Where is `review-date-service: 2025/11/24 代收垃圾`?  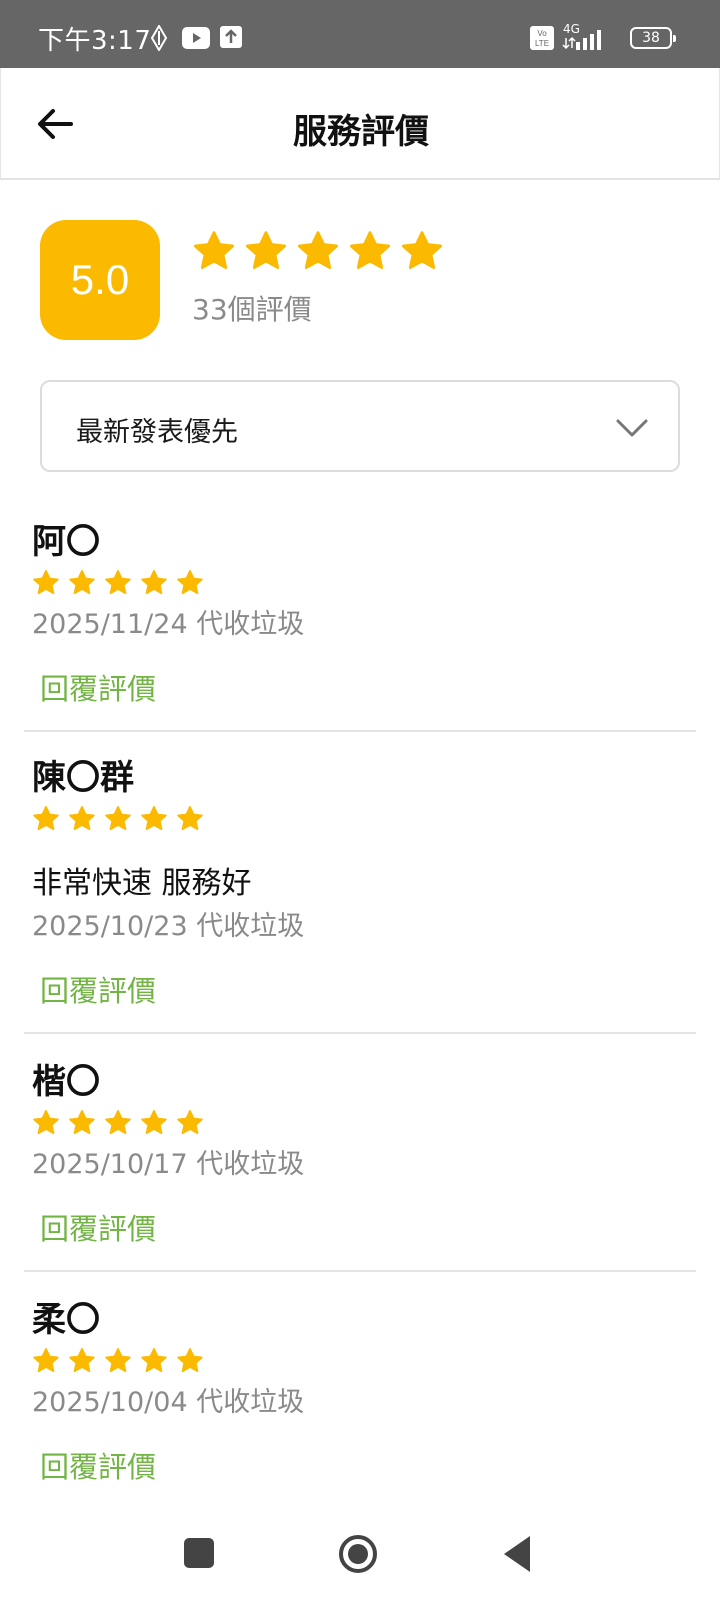
review-date-service: 2025/11/24 代收垃圾 is located at coordinates (168, 621).